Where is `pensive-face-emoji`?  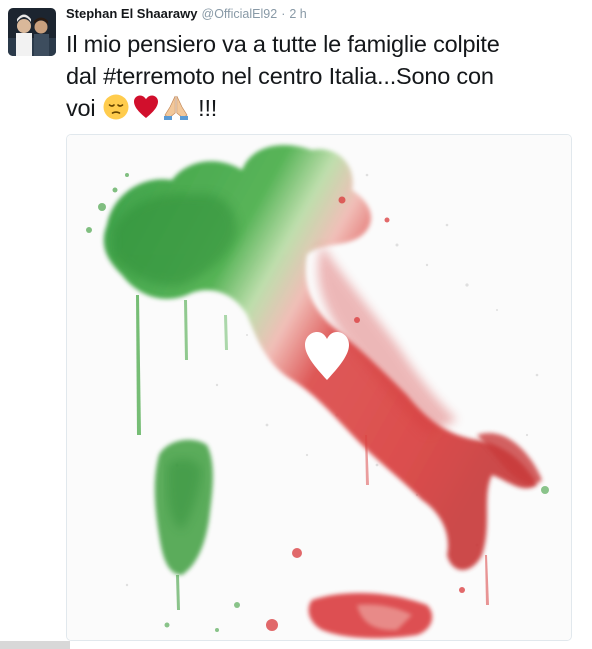
pensive-face-emoji is located at coordinates (116, 107).